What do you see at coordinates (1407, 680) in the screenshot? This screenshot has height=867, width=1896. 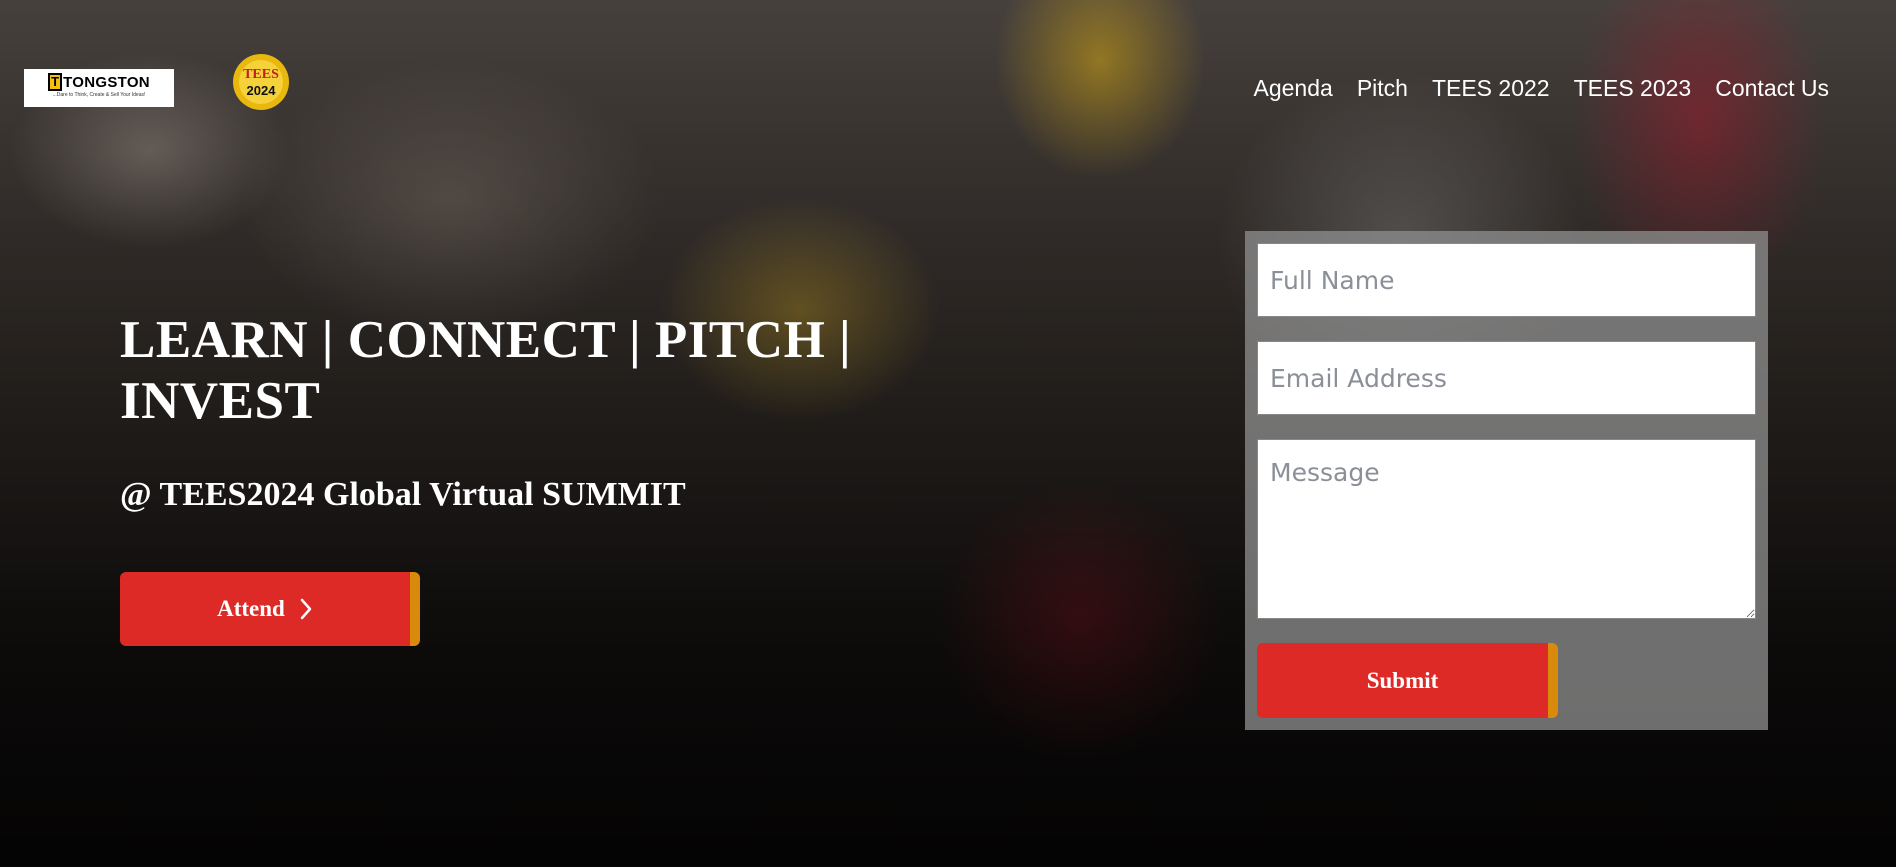 I see `submit-button: Submit` at bounding box center [1407, 680].